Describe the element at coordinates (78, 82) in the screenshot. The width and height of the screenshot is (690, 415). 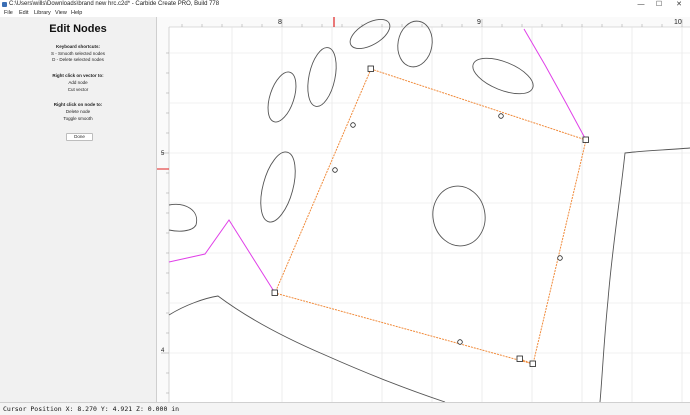
I see `add-node-hint: Add node` at that location.